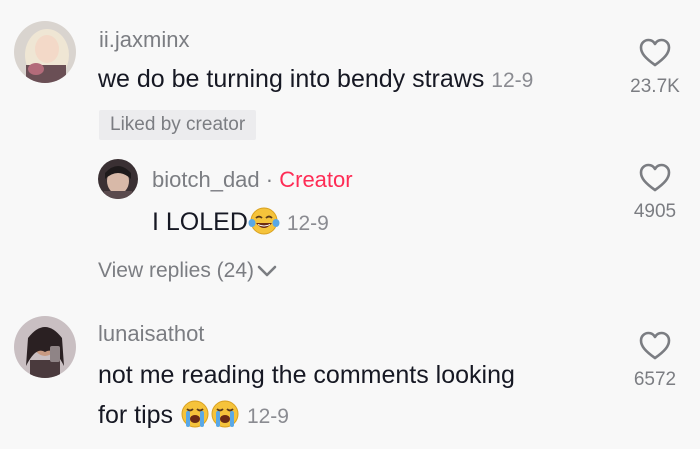 The image size is (700, 449). Describe the element at coordinates (291, 79) in the screenshot. I see `comment-body: we do be turning into bendy straws` at that location.